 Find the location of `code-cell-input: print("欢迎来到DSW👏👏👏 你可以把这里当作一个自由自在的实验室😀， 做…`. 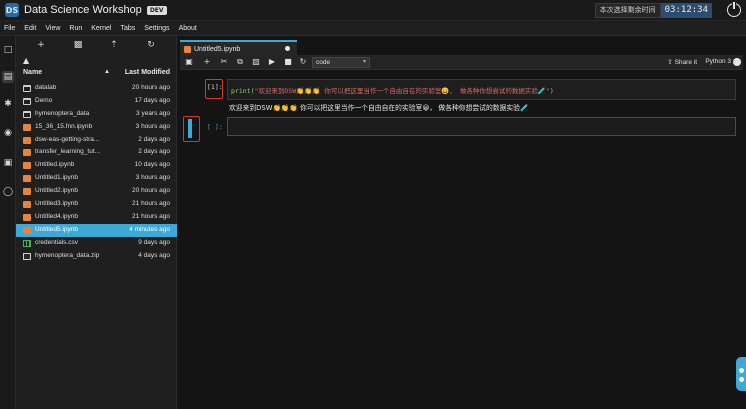

code-cell-input: print("欢迎来到DSW👏👏👏 你可以把这里当作一个自由自在的实验室😀， 做… is located at coordinates (481, 89).